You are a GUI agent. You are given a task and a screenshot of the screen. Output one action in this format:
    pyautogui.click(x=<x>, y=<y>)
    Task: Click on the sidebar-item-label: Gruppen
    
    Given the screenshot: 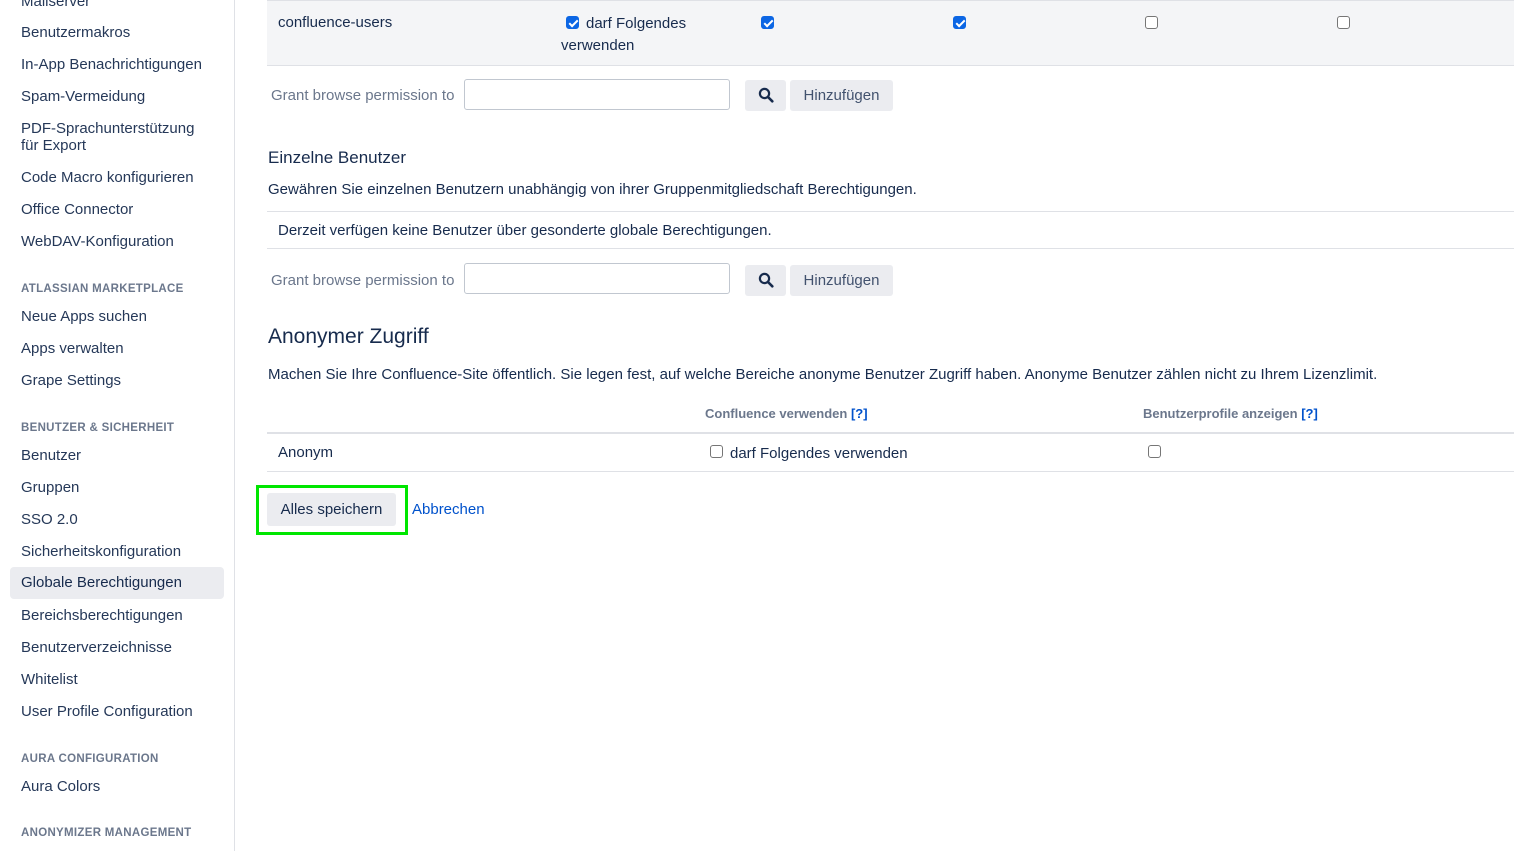 What is the action you would take?
    pyautogui.click(x=50, y=487)
    